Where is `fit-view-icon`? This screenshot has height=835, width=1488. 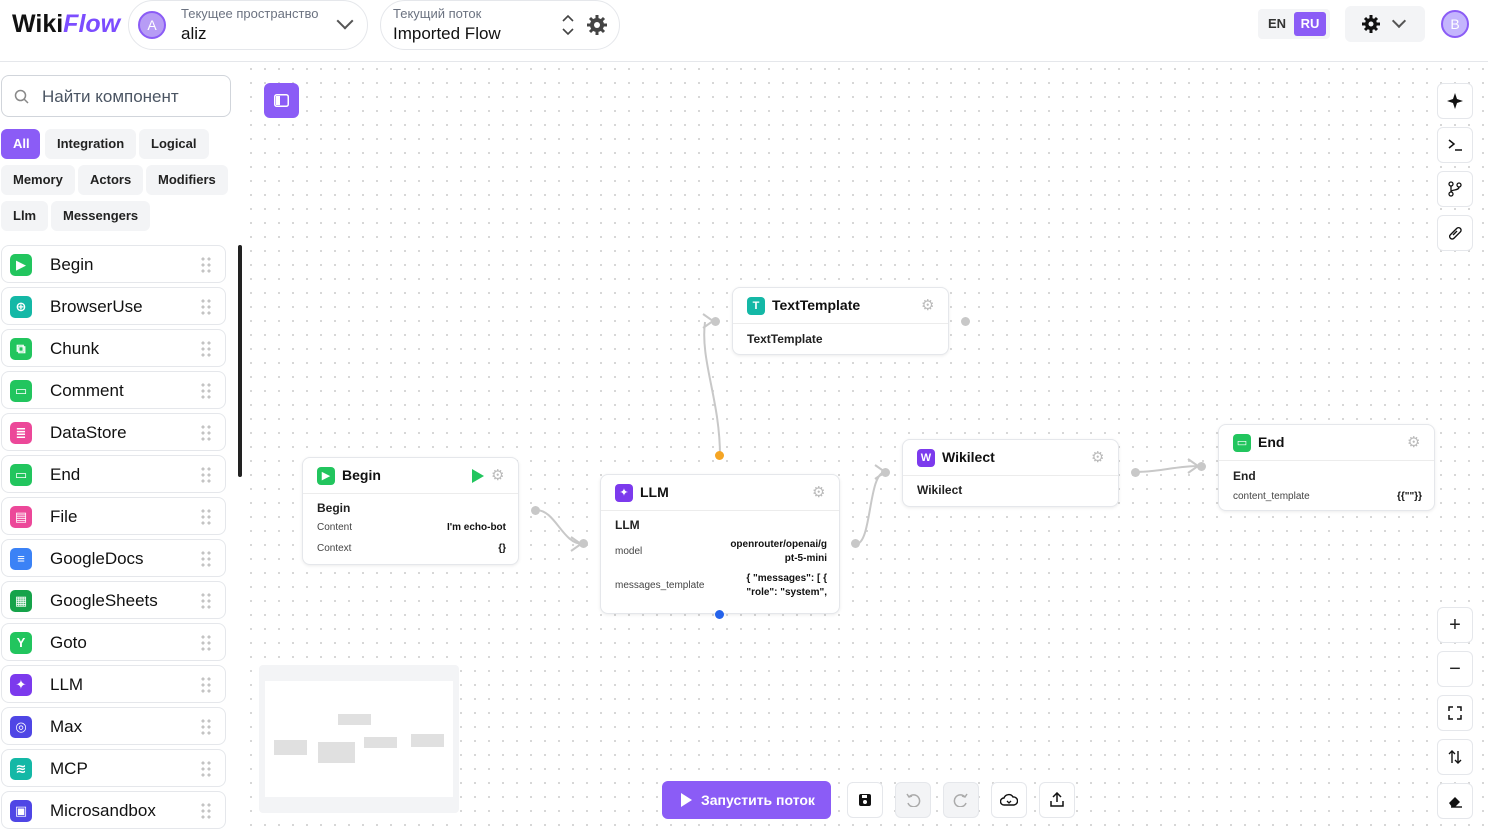
fit-view-icon is located at coordinates (1455, 713).